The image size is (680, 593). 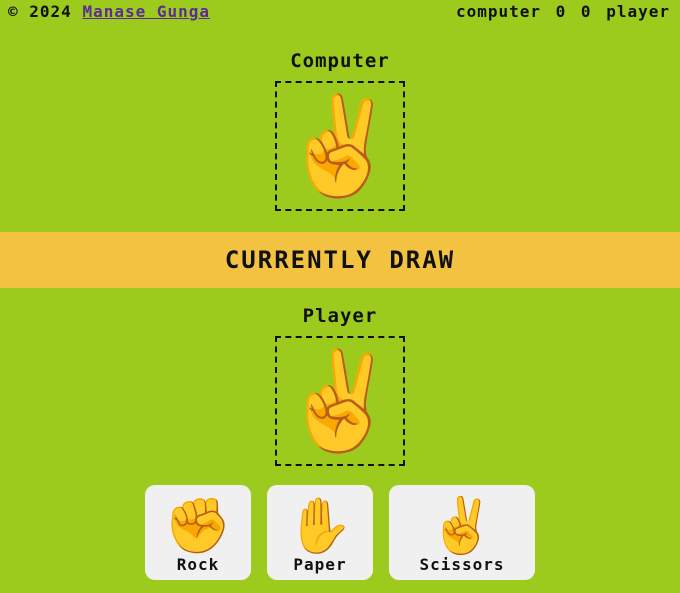 I want to click on rock-button: ✊ Rock, so click(x=198, y=532).